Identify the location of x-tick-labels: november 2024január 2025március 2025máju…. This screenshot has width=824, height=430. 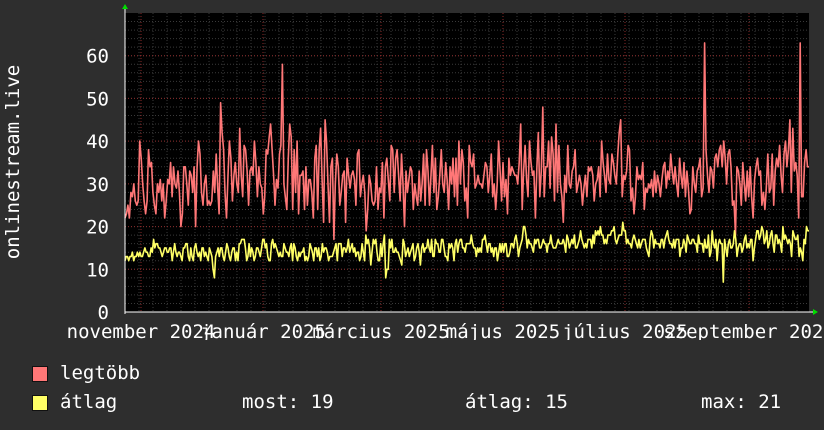
(445, 330).